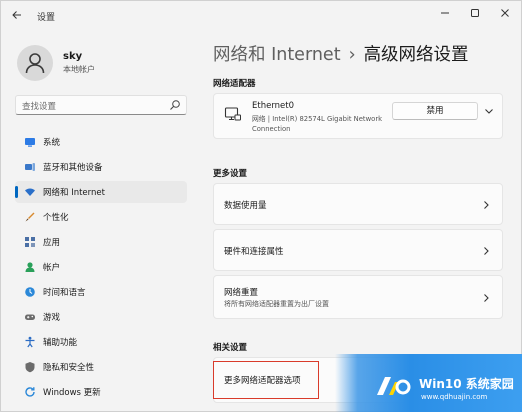 This screenshot has width=522, height=412. What do you see at coordinates (175, 105) in the screenshot?
I see `search-icon` at bounding box center [175, 105].